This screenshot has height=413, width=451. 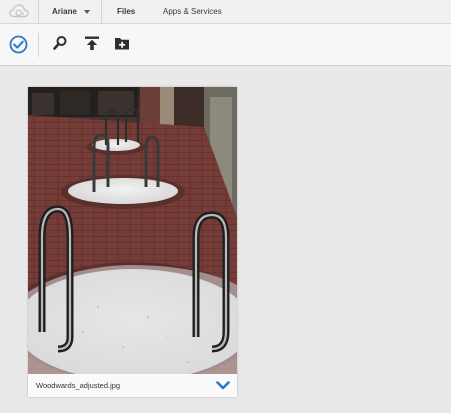 I want to click on logo-cell, so click(x=19, y=11).